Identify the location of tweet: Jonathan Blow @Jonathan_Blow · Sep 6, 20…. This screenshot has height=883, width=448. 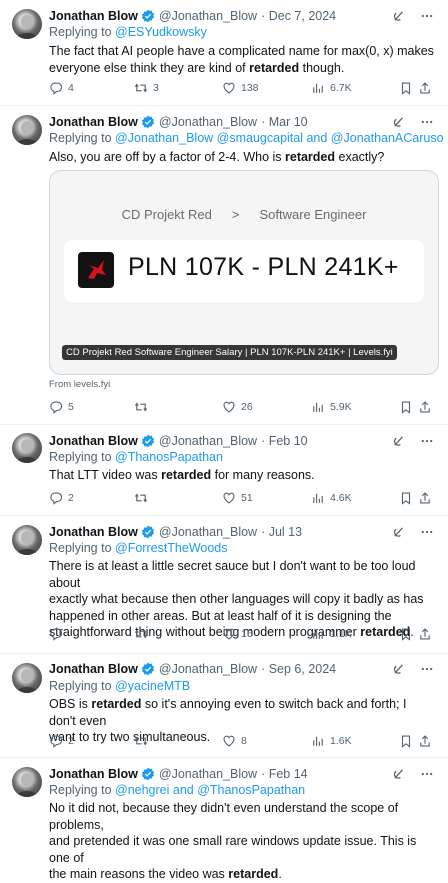
(224, 706).